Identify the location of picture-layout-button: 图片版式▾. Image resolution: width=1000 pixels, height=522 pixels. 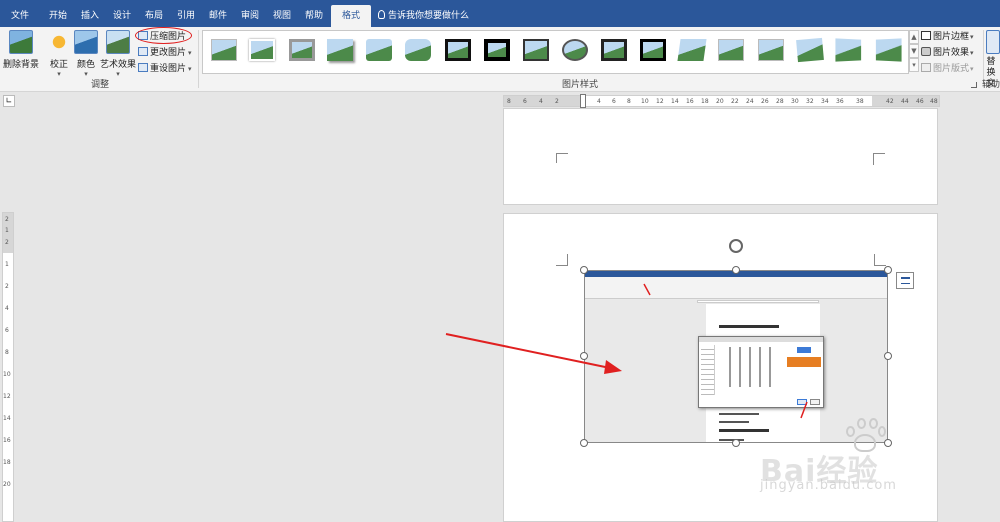
(947, 69).